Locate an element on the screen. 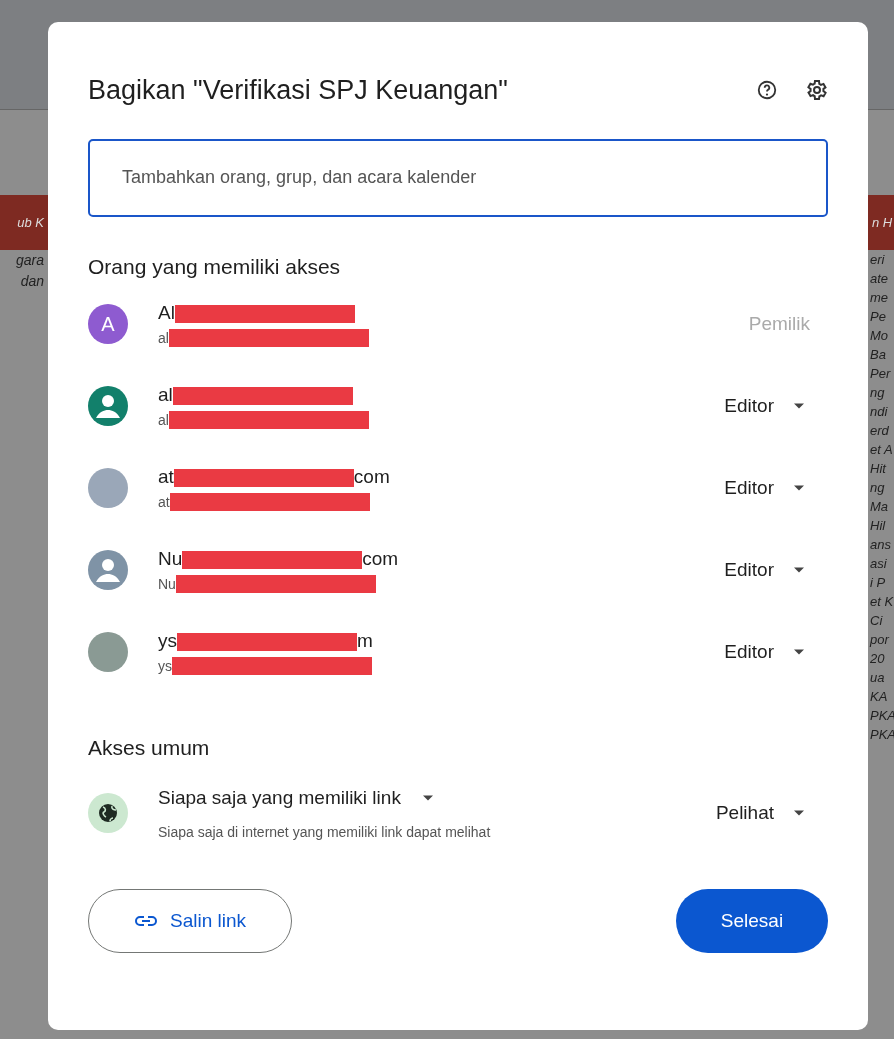  sheet-text: ans is located at coordinates (880, 545).